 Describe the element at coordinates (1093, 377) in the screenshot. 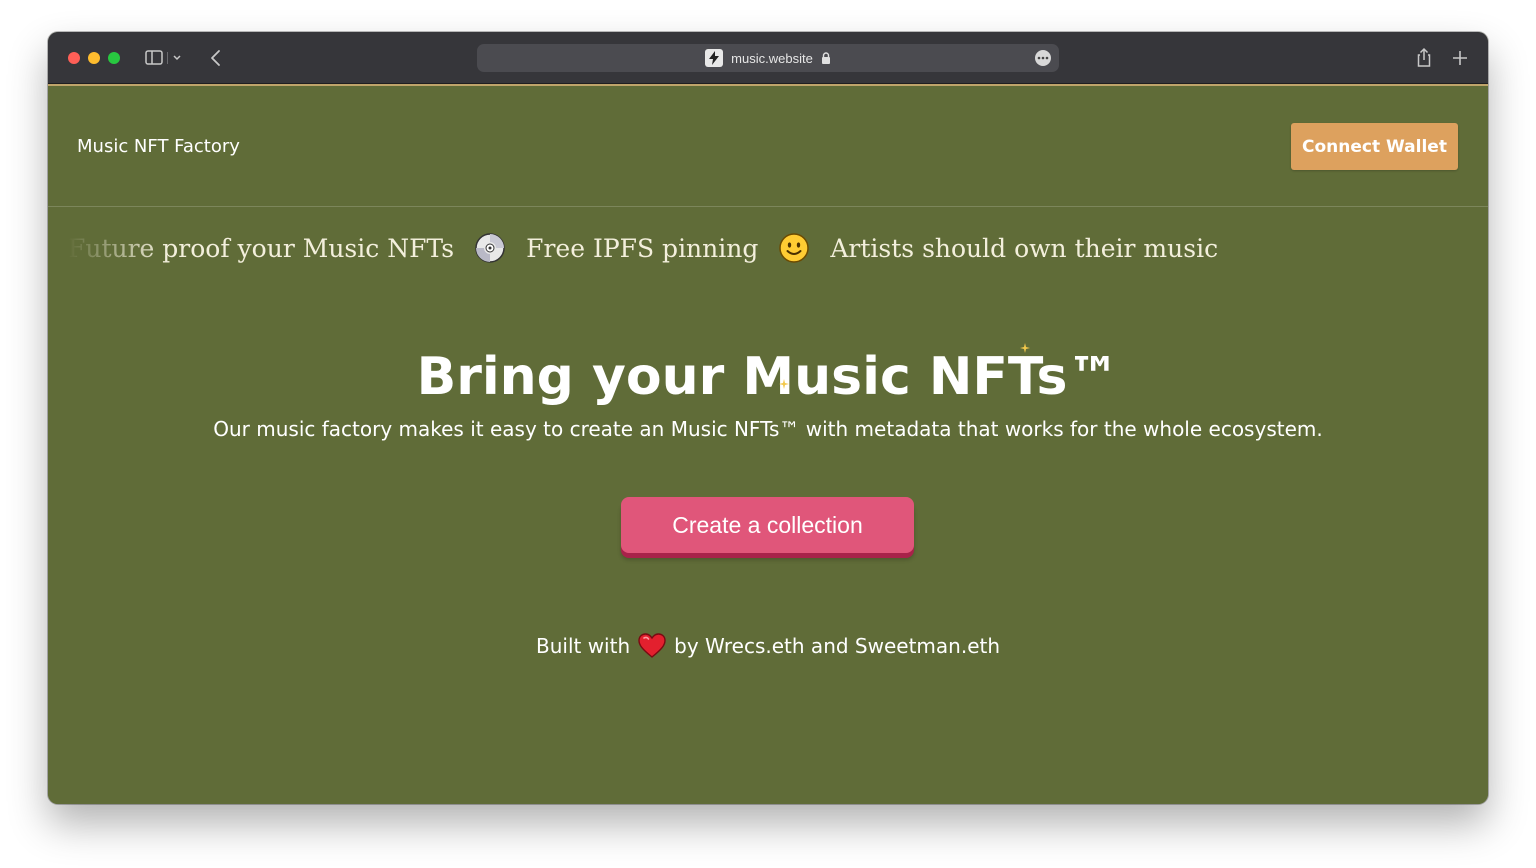

I see `trademark-mark: ™` at that location.